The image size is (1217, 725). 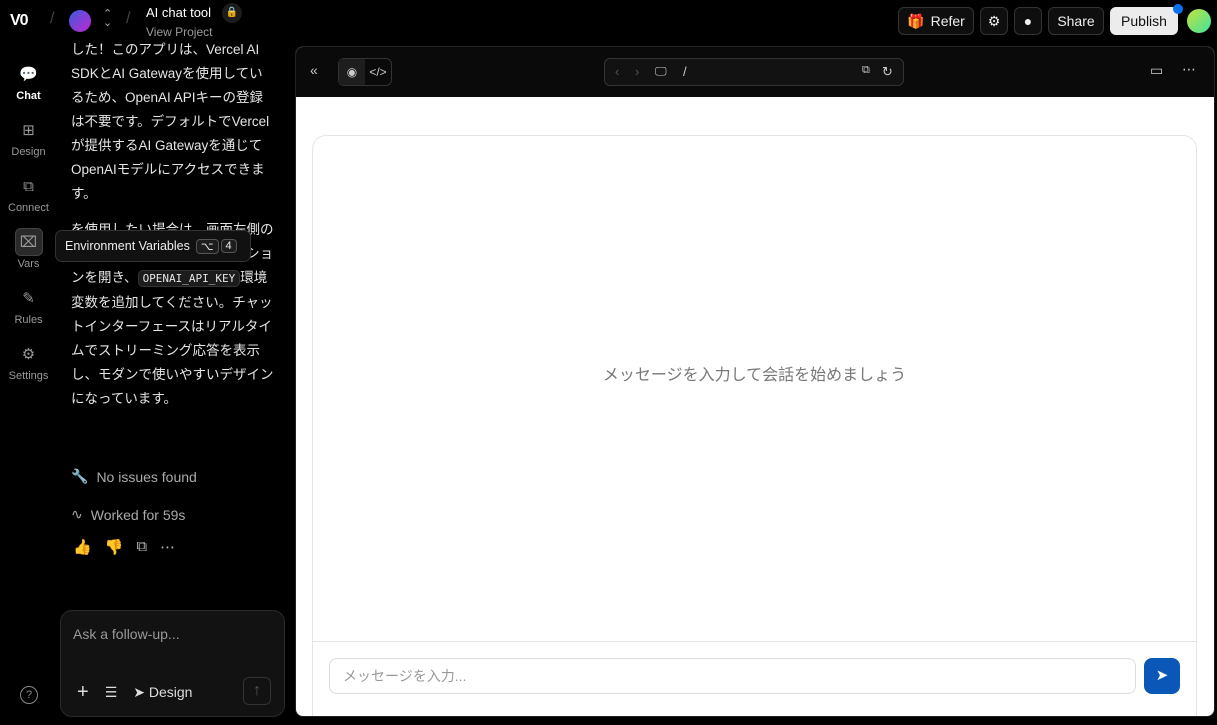 I want to click on sidebar-label: Rules, so click(x=28, y=320).